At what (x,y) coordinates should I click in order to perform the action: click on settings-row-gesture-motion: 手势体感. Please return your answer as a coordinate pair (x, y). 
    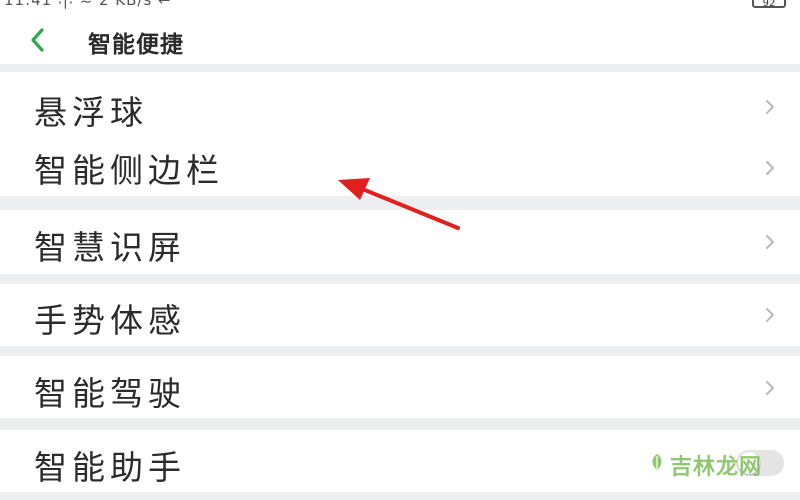
    Looking at the image, I should click on (400, 315).